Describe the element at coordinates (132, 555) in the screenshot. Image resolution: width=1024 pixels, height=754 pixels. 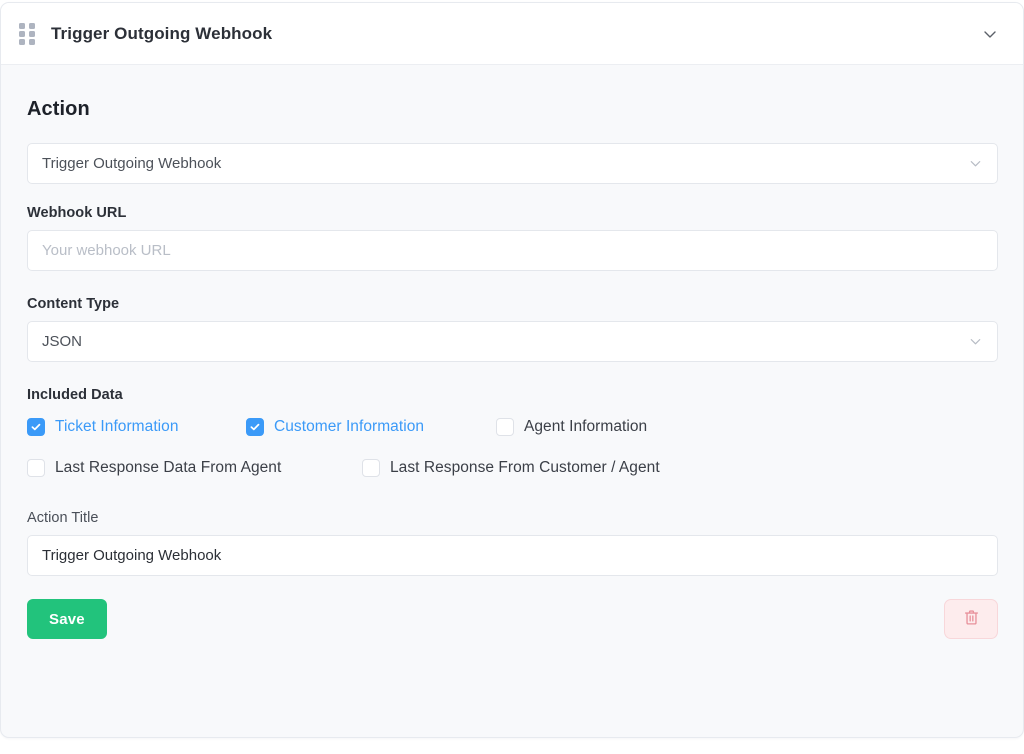
I see `action-title-value: Trigger Outgoing Webhook` at that location.